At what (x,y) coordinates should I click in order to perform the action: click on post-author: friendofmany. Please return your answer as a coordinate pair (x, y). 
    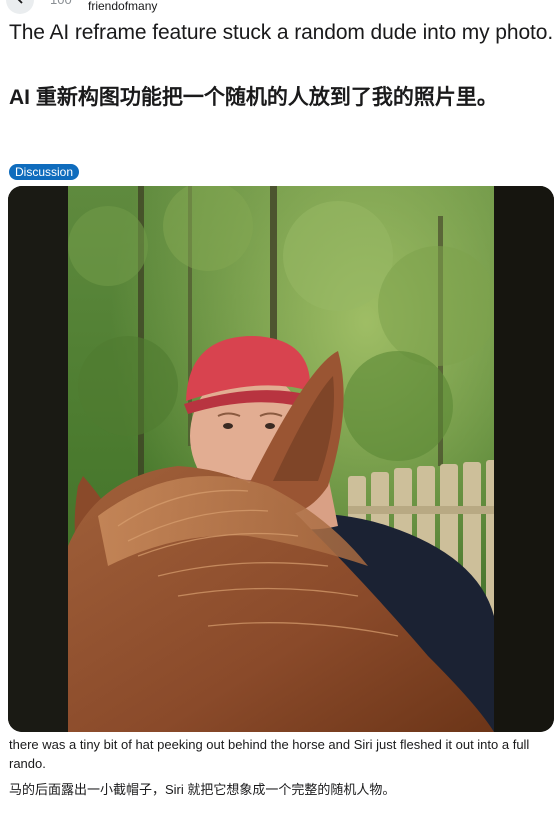
    Looking at the image, I should click on (122, 6).